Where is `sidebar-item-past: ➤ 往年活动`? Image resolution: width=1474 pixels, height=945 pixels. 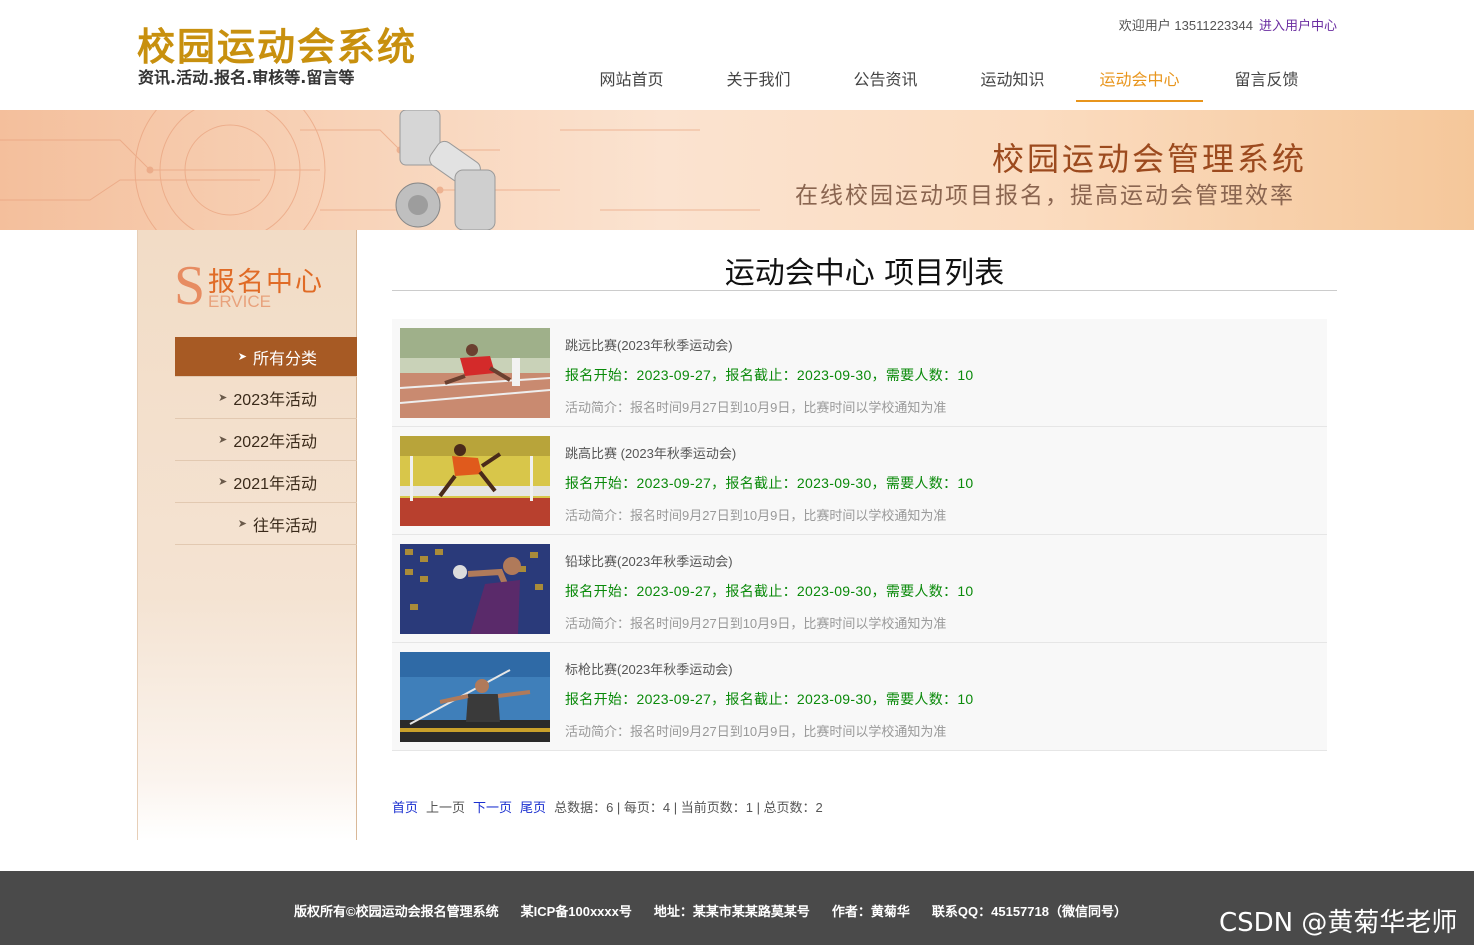 sidebar-item-past: ➤ 往年活动 is located at coordinates (266, 524).